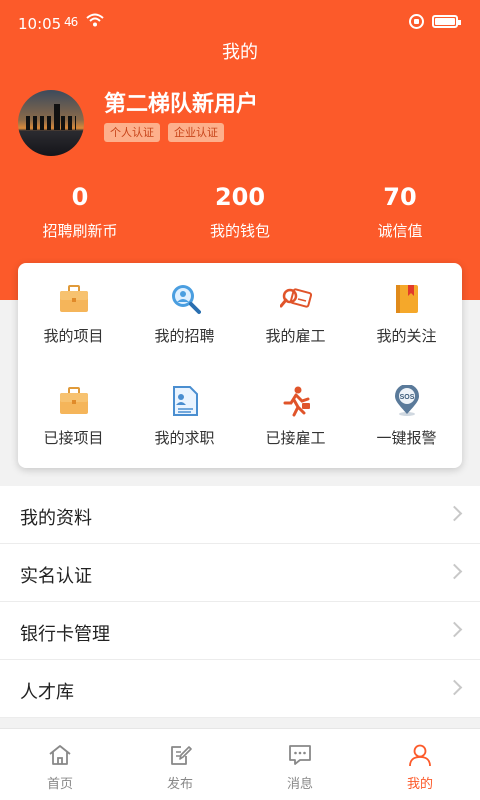 The width and height of the screenshot is (480, 800). What do you see at coordinates (296, 298) in the screenshot?
I see `search-card-icon` at bounding box center [296, 298].